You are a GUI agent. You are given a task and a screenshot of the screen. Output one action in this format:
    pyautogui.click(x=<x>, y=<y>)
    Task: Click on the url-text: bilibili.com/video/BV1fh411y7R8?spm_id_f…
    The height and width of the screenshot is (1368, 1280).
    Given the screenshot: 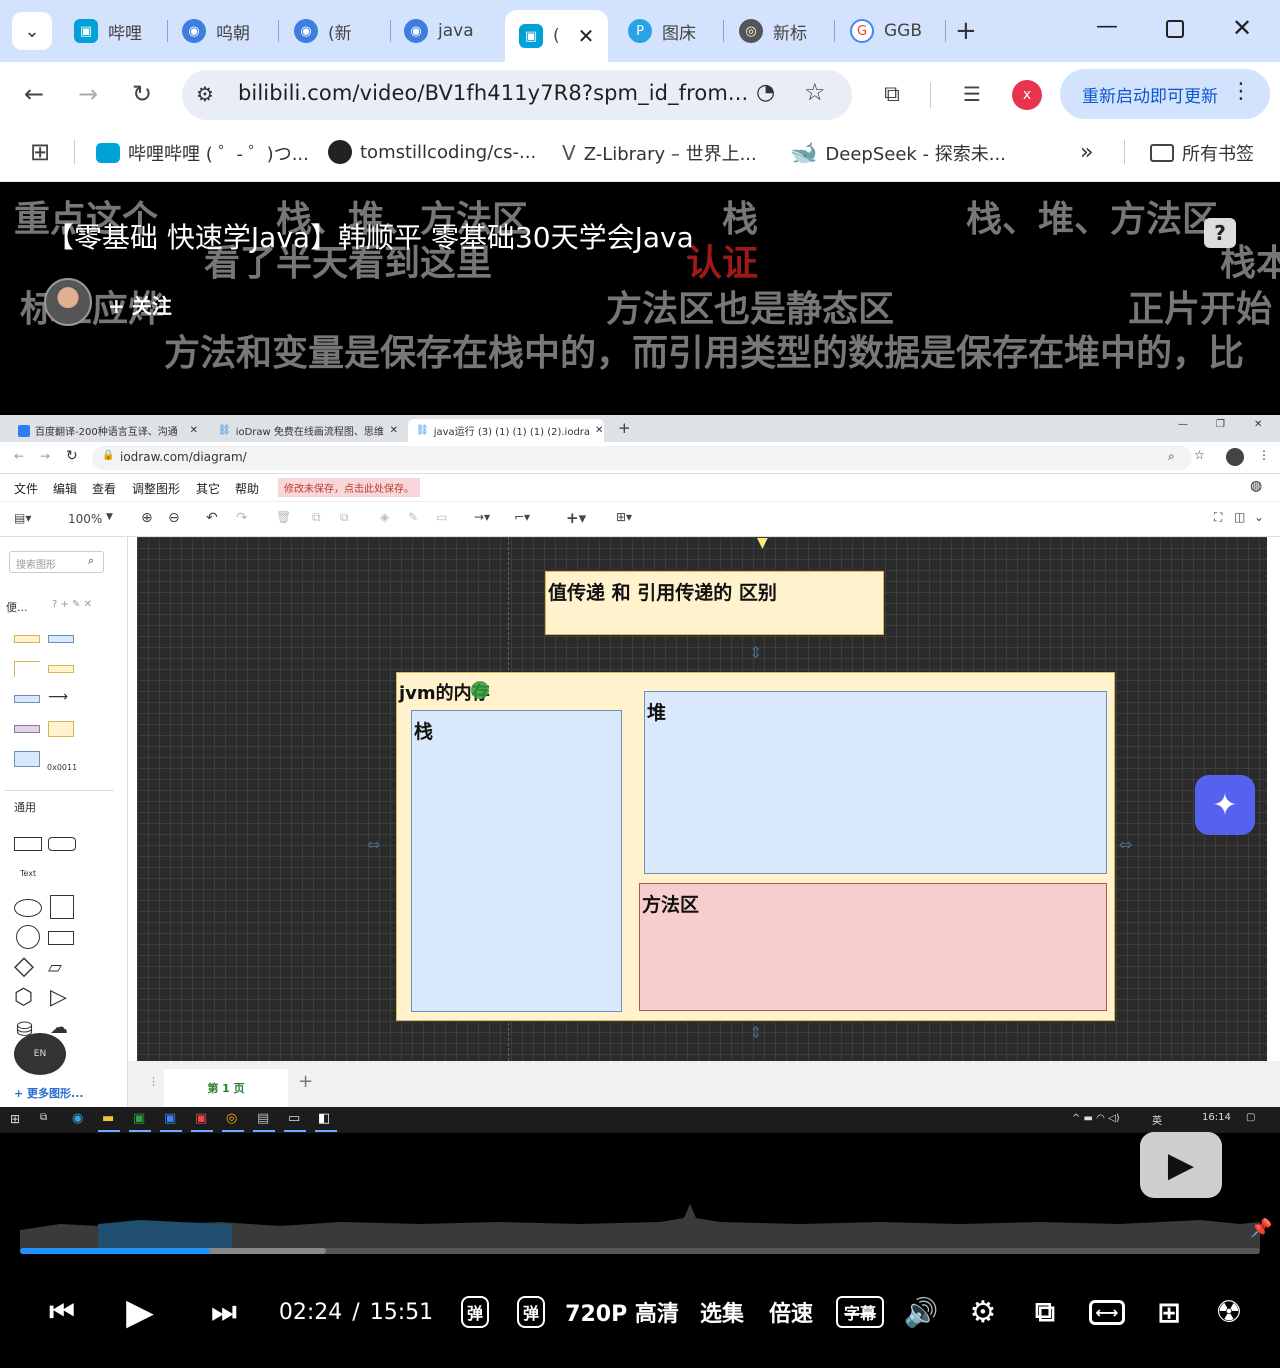 What is the action you would take?
    pyautogui.click(x=493, y=93)
    